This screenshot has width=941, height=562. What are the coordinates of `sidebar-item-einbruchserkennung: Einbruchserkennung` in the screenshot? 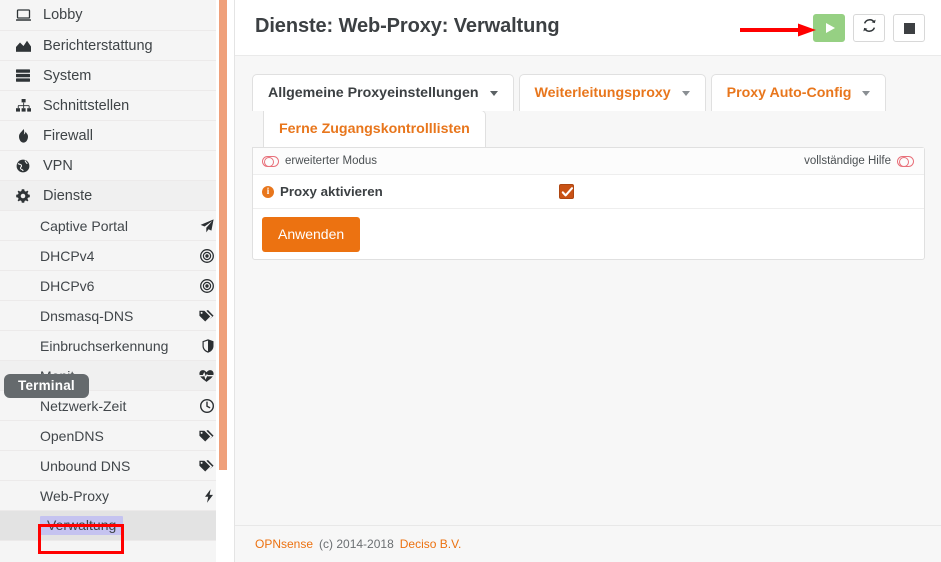 It's located at (114, 346).